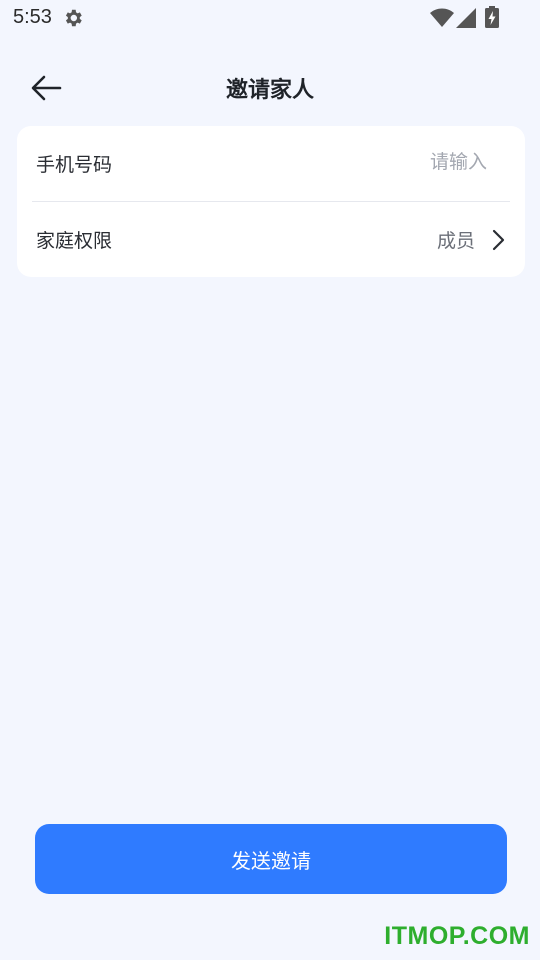  I want to click on header: 邀请家人, so click(270, 88).